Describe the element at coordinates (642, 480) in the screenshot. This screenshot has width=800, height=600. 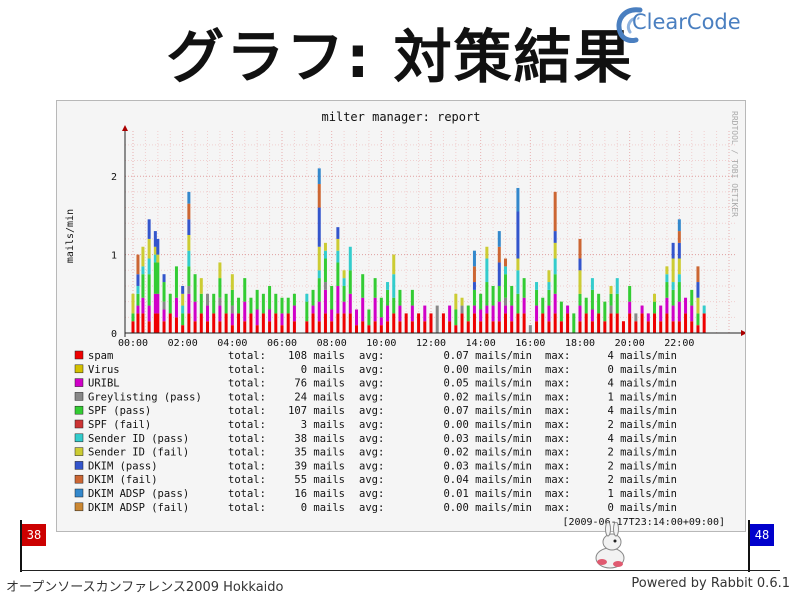
I see `legend-max: 2 mails/min` at that location.